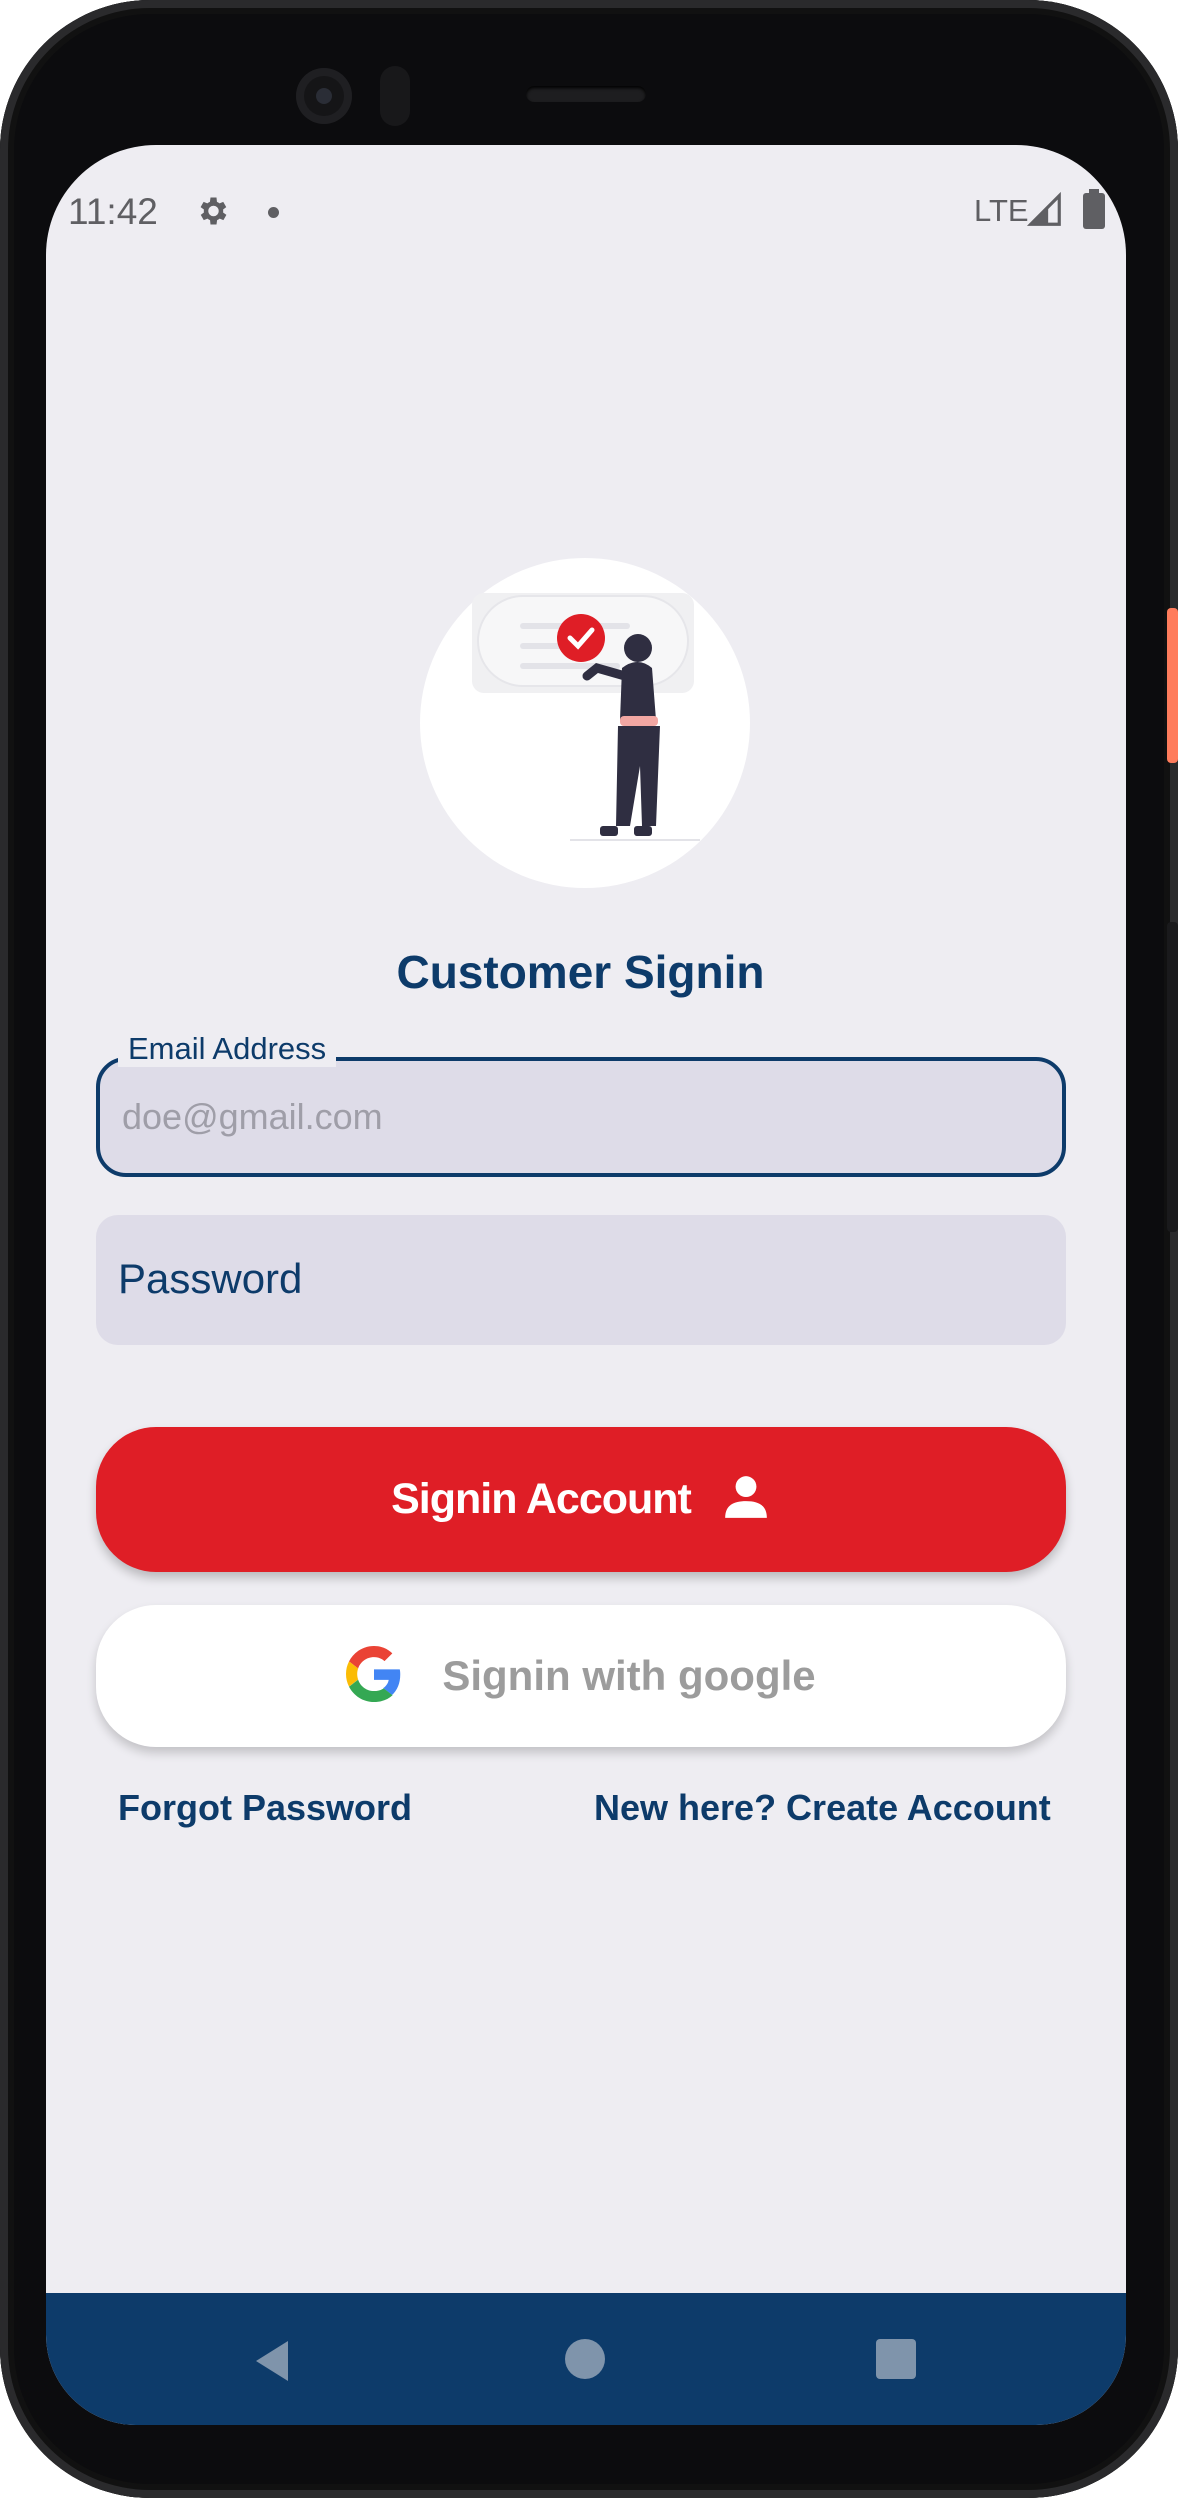  I want to click on email-input, so click(572, 1117).